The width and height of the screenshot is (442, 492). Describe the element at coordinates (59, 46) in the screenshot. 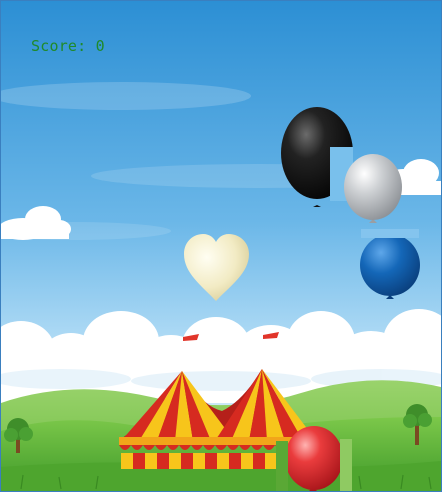

I see `score-label: Score:` at that location.